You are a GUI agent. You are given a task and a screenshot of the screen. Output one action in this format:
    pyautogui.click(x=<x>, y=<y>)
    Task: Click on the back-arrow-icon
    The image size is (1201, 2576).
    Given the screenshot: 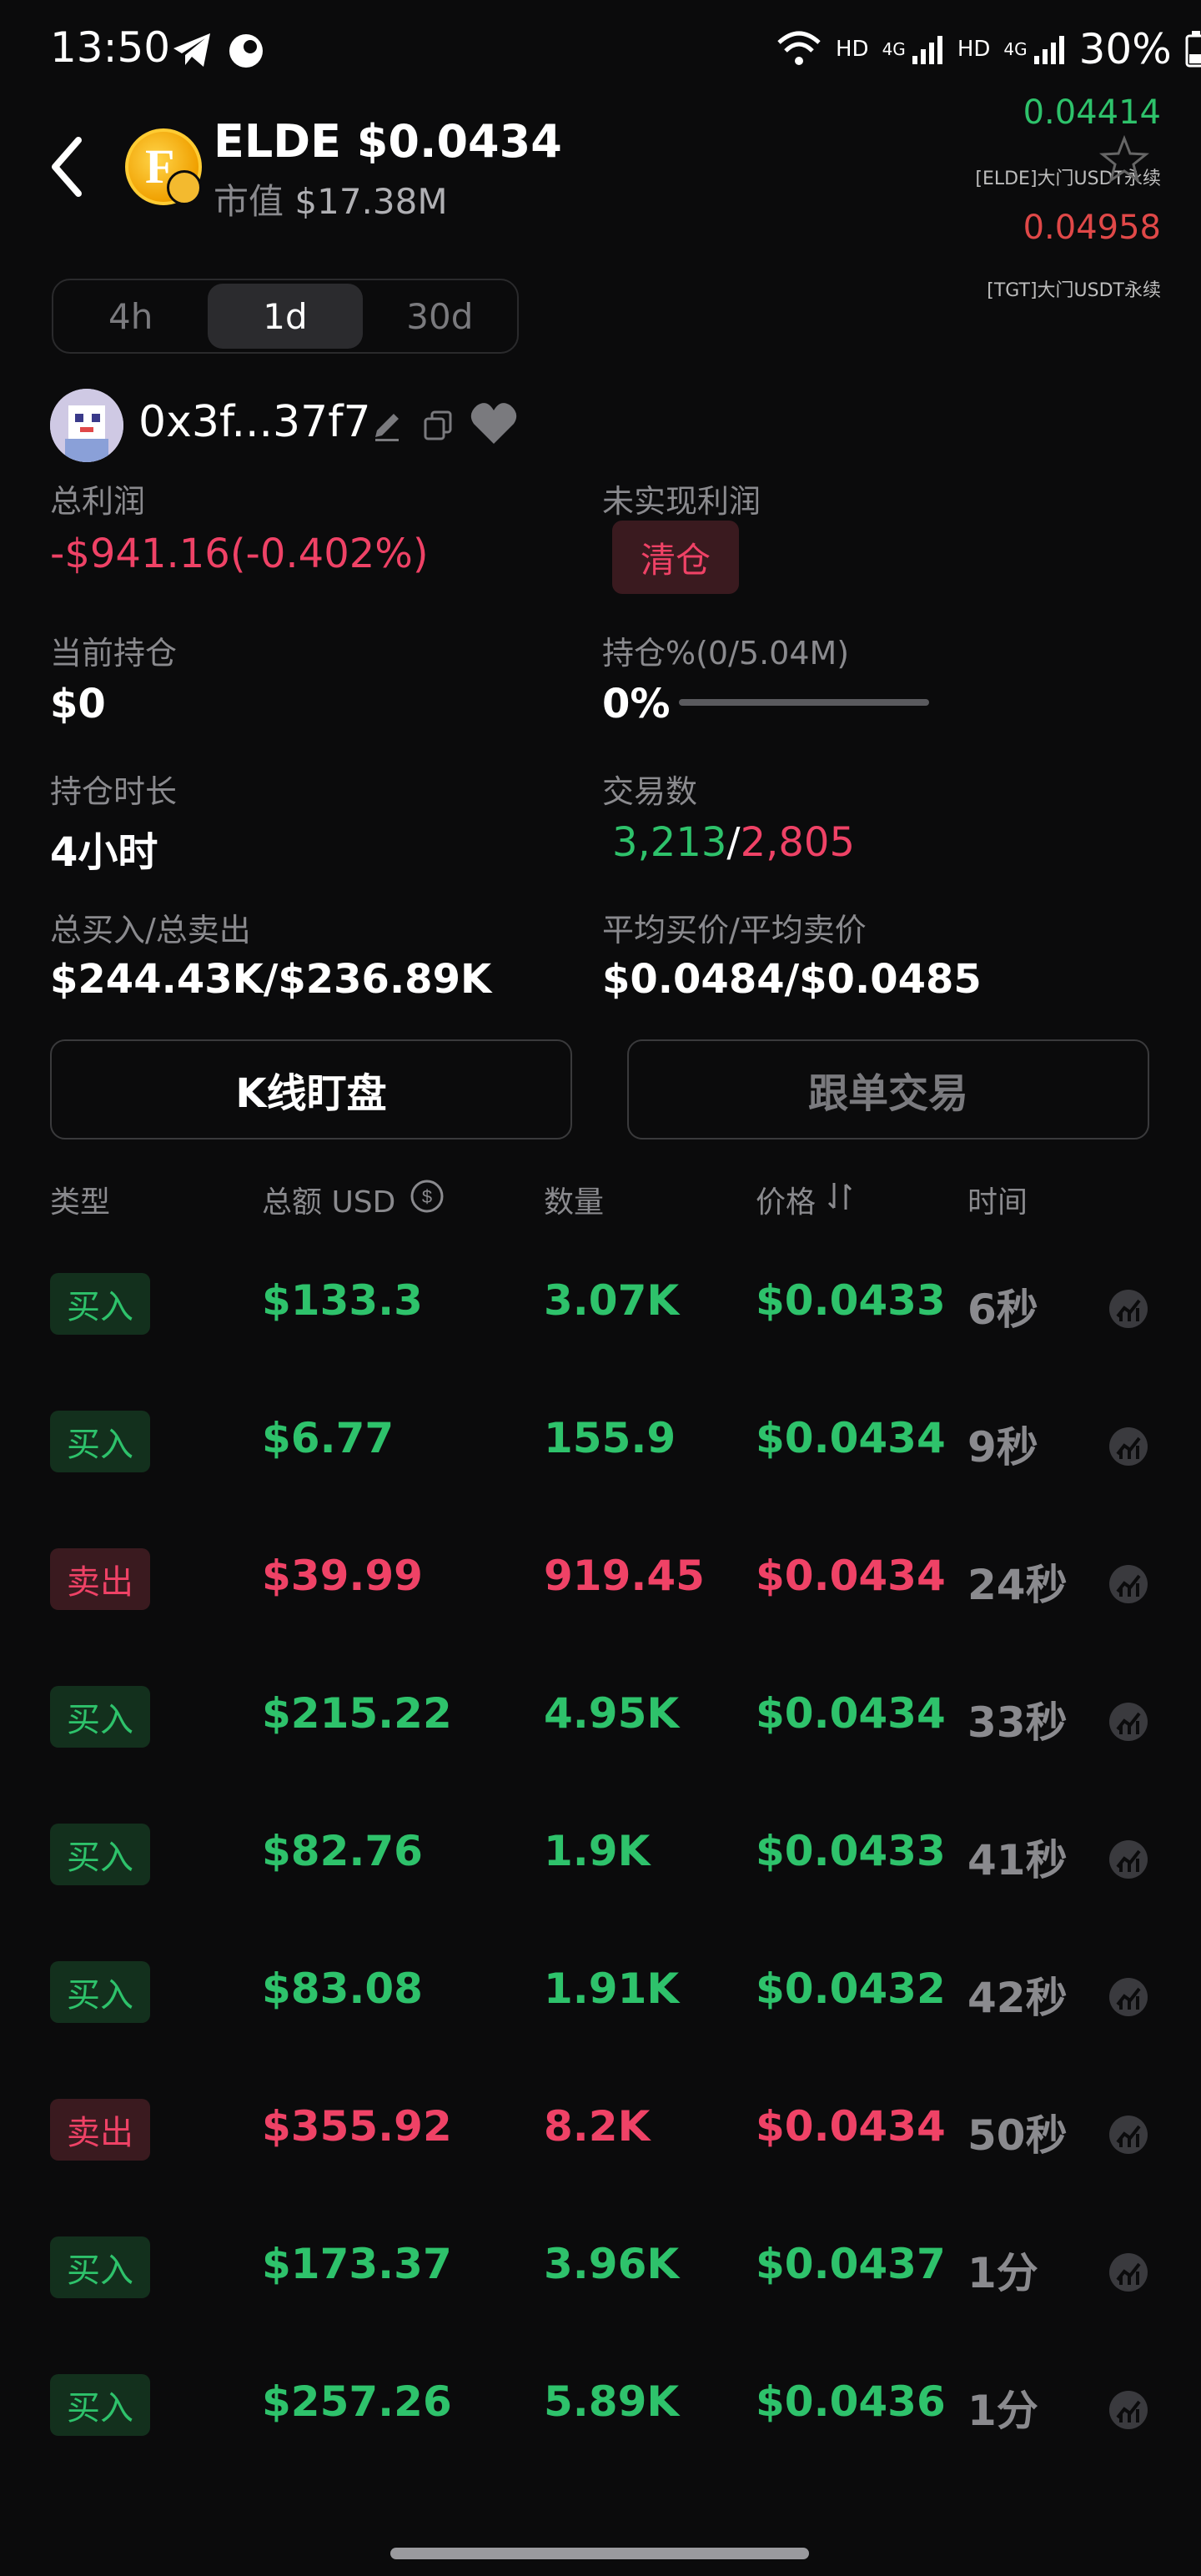 What is the action you would take?
    pyautogui.click(x=68, y=166)
    